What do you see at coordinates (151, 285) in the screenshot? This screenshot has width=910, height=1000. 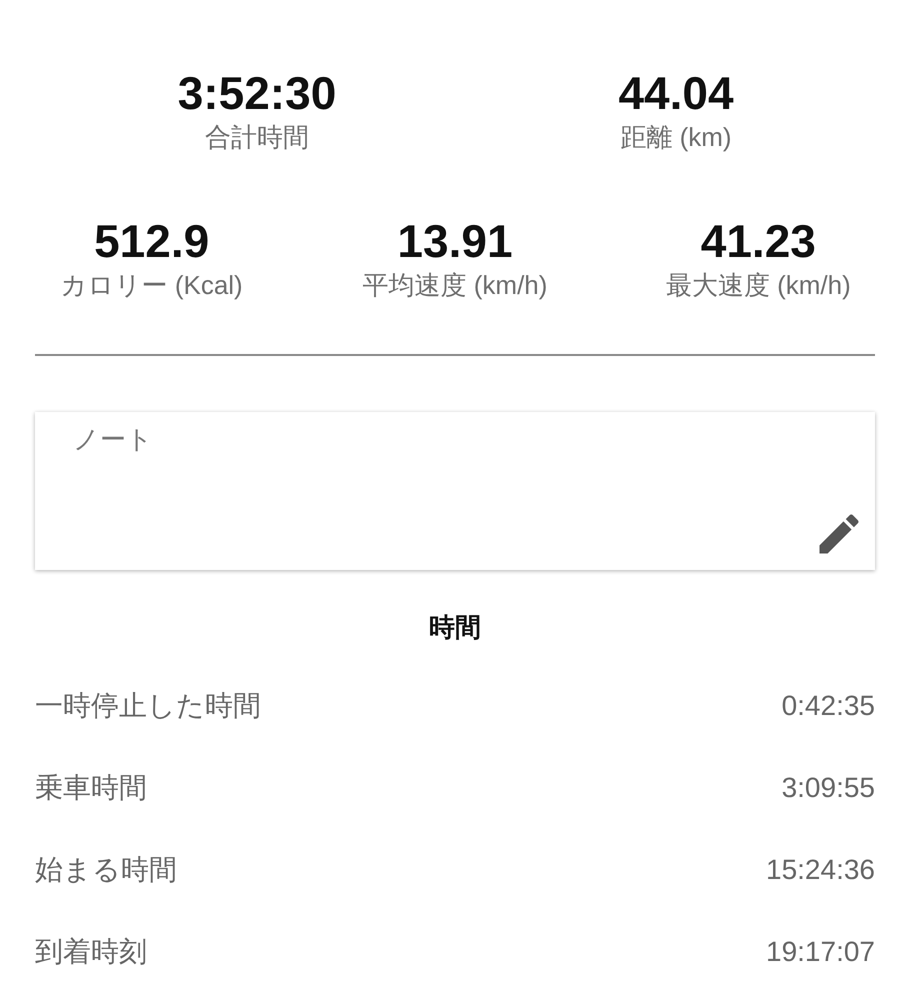 I see `stat-label: カロリー (Kcal)` at bounding box center [151, 285].